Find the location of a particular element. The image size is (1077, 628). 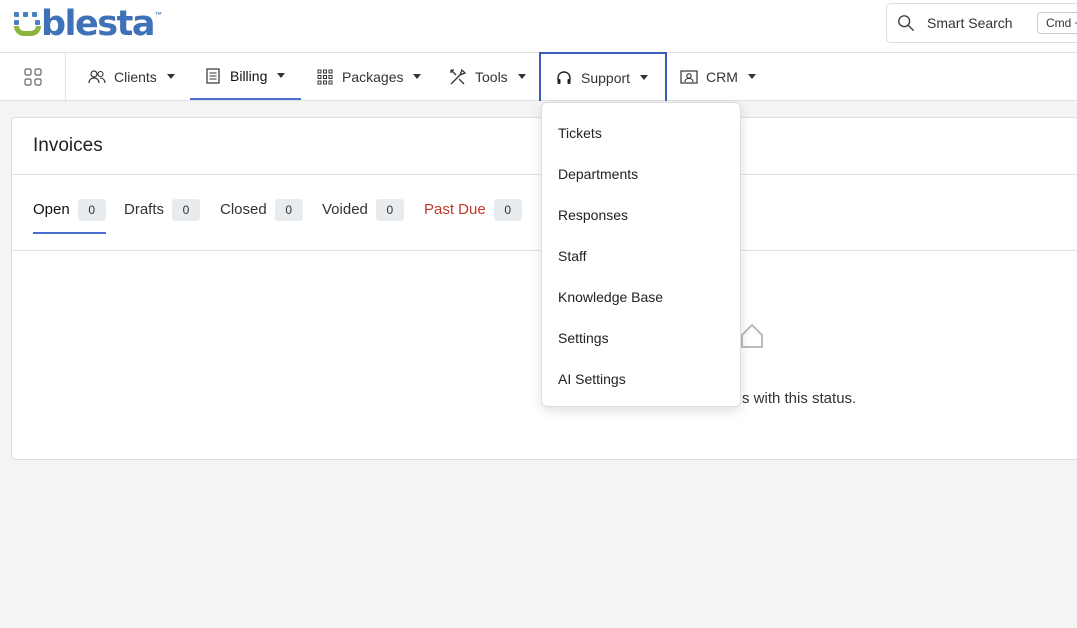

menu-item-staff: Staff is located at coordinates (641, 255).